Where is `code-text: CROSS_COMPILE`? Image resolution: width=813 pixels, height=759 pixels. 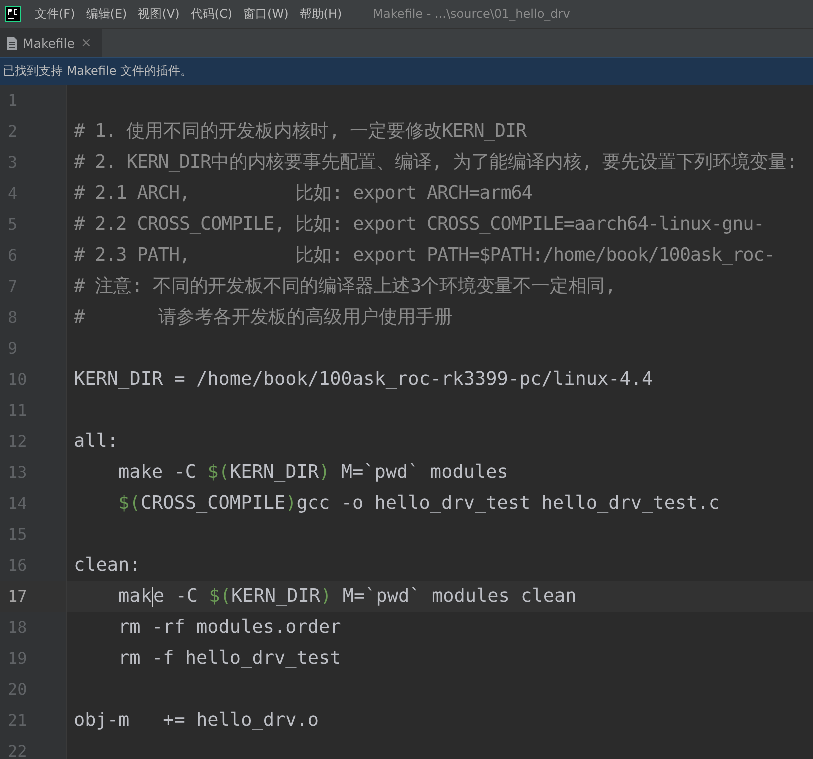
code-text: CROSS_COMPILE is located at coordinates (213, 503).